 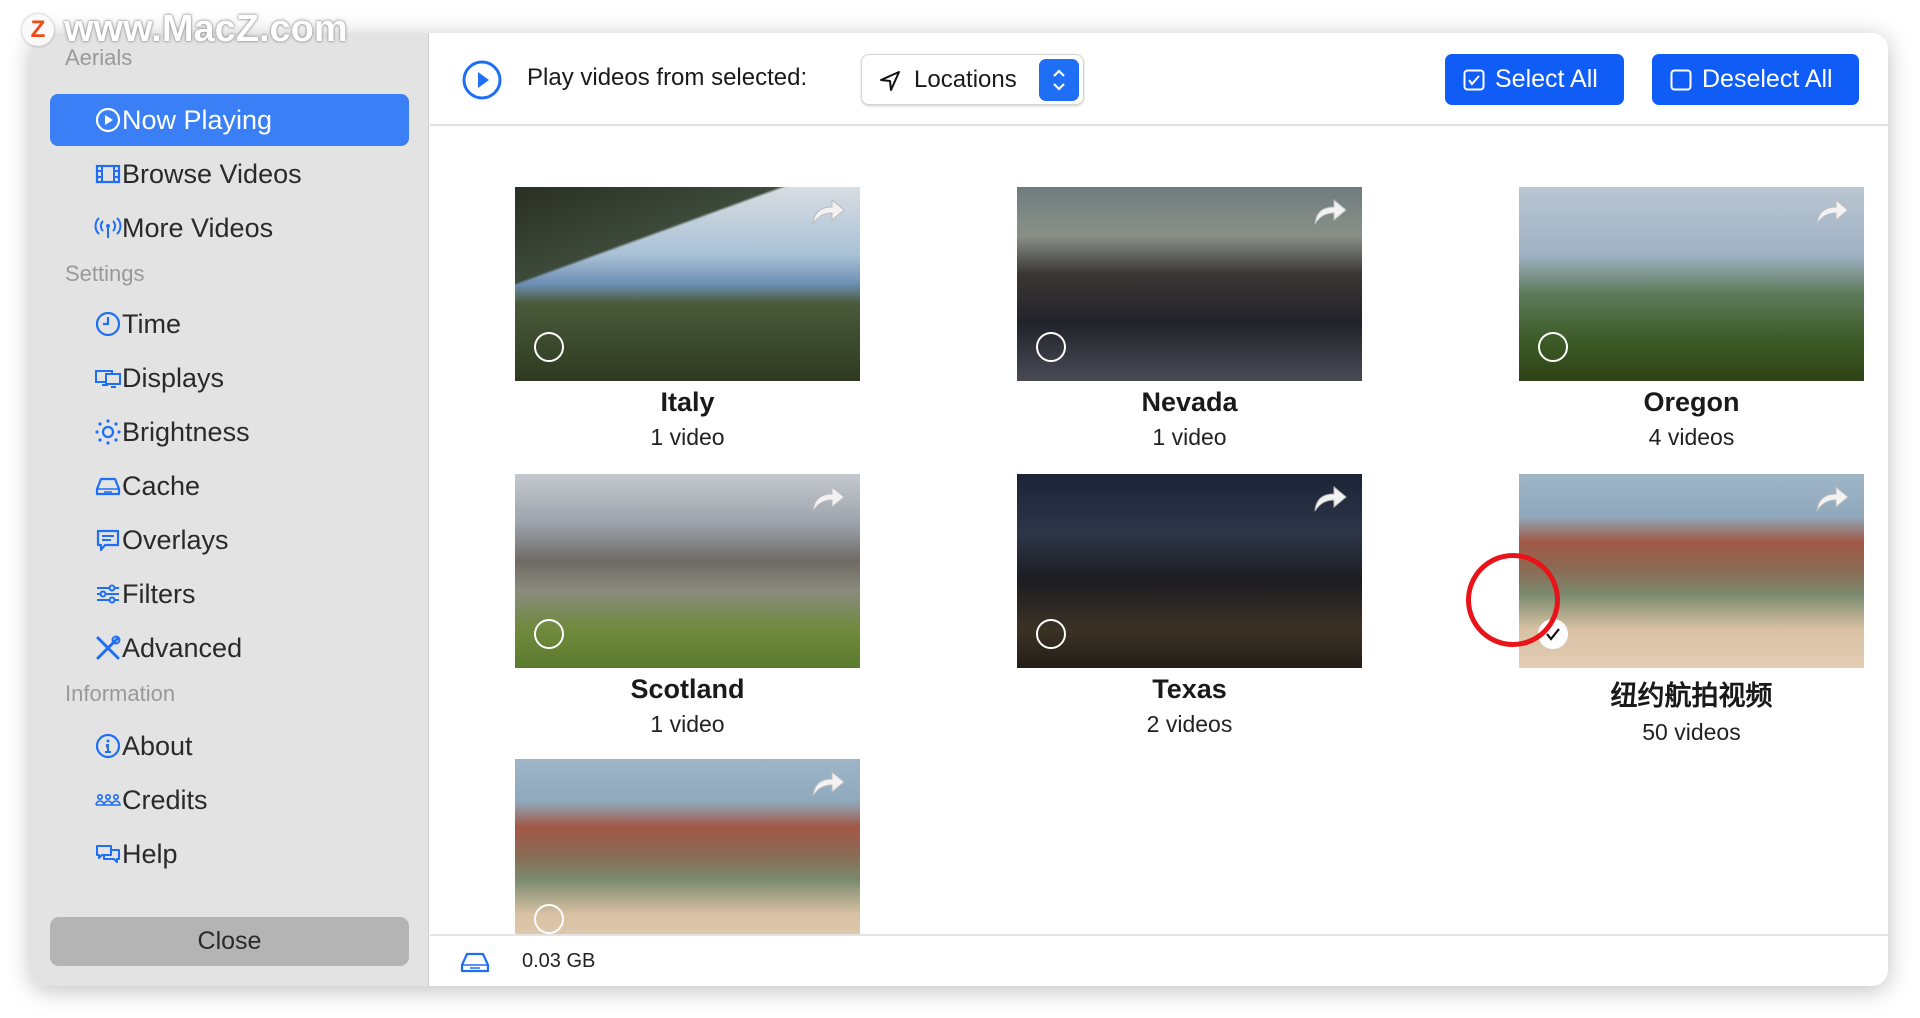 I want to click on people-icon, so click(x=108, y=800).